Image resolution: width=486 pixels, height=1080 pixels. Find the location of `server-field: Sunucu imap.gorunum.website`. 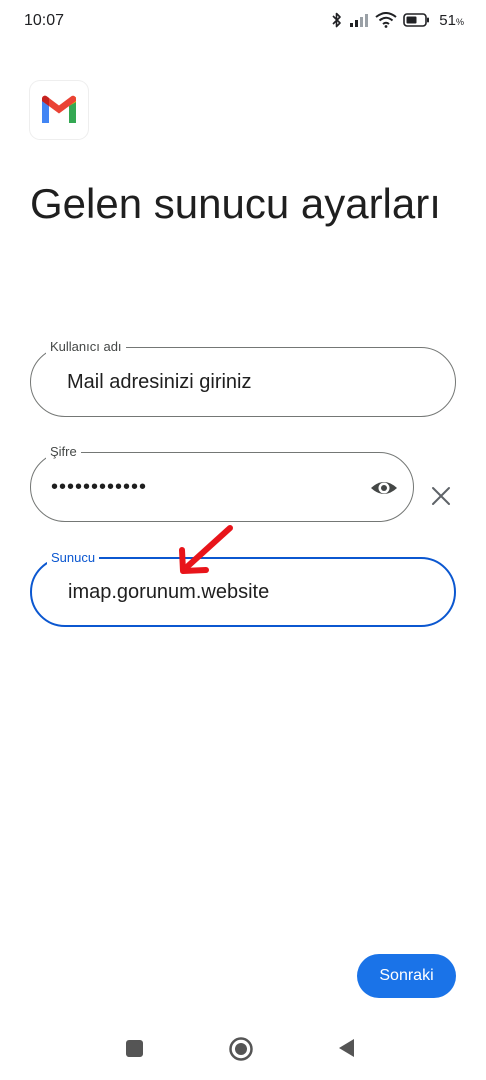

server-field: Sunucu imap.gorunum.website is located at coordinates (243, 588).